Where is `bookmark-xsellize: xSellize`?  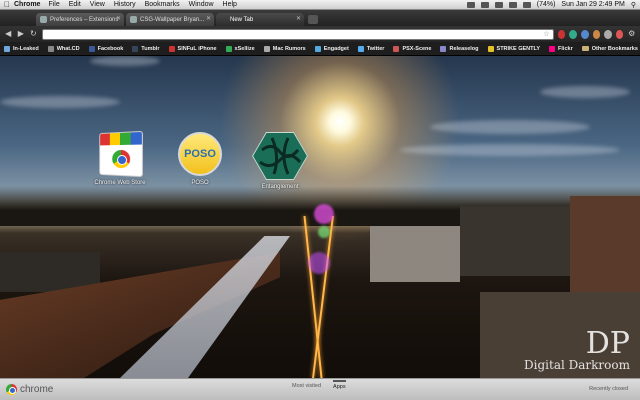 bookmark-xsellize: xSellize is located at coordinates (240, 48).